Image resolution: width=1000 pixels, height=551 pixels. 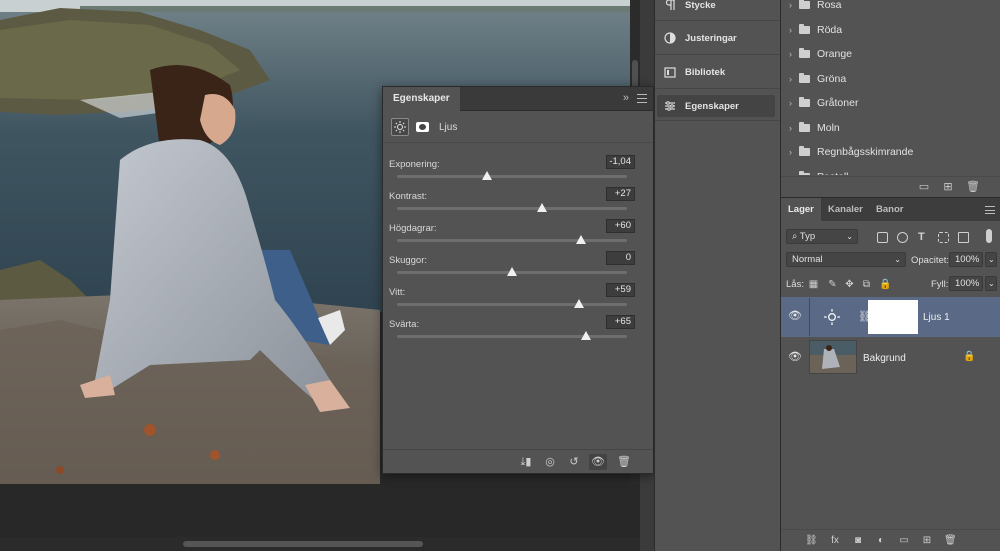 I want to click on lock-position-icon: ✥, so click(x=849, y=284).